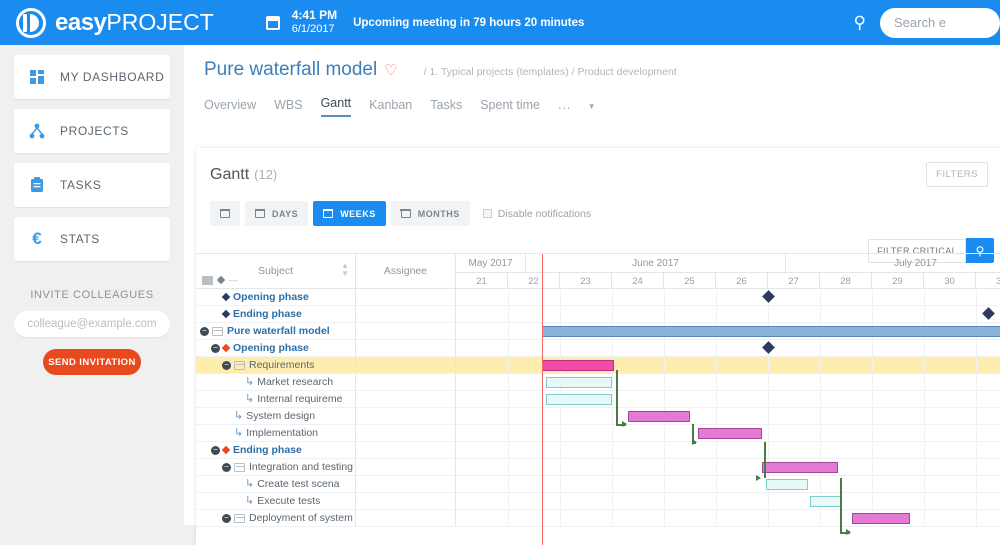  Describe the element at coordinates (591, 109) in the screenshot. I see `chevron-down-icon: ▾` at that location.